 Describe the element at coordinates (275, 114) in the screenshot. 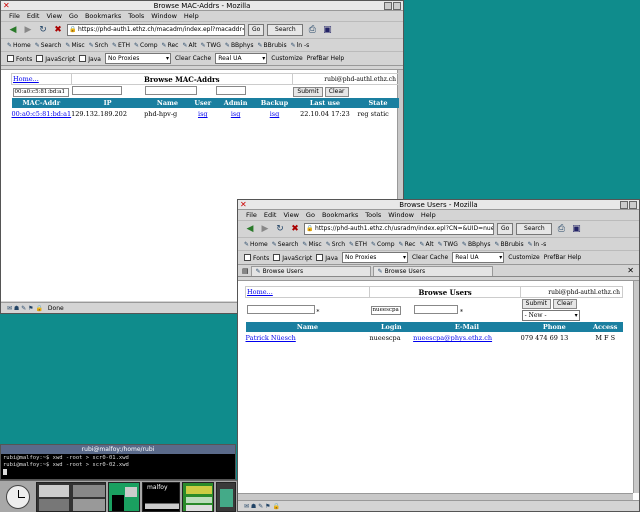

I see `backup-link: isg` at that location.